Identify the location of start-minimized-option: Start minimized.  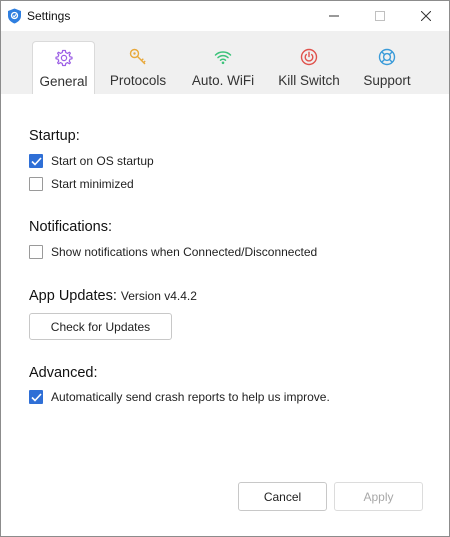
(81, 184).